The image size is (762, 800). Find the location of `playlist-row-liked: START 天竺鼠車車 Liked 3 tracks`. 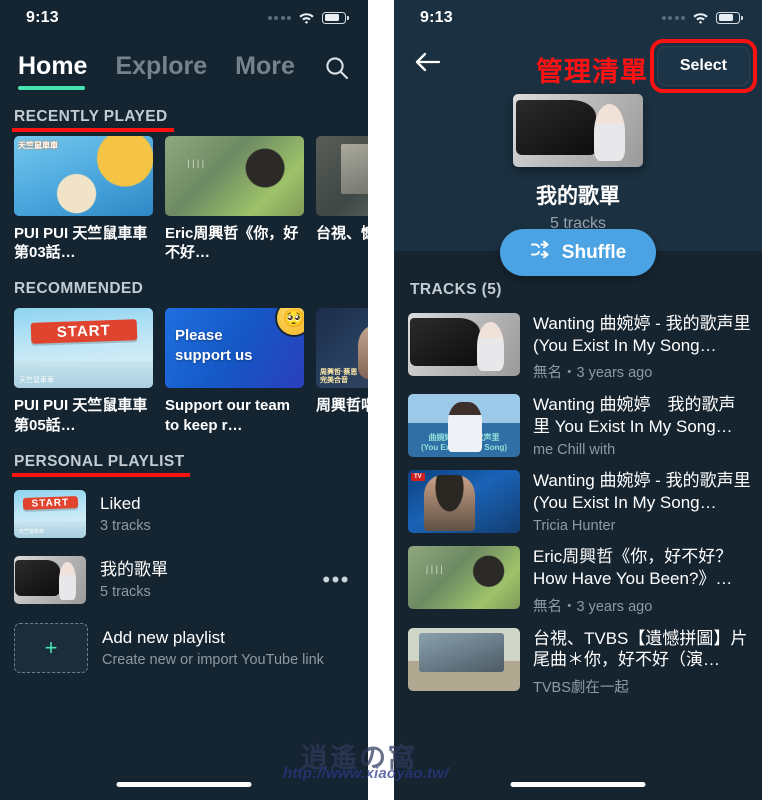

playlist-row-liked: START 天竺鼠車車 Liked 3 tracks is located at coordinates (184, 514).